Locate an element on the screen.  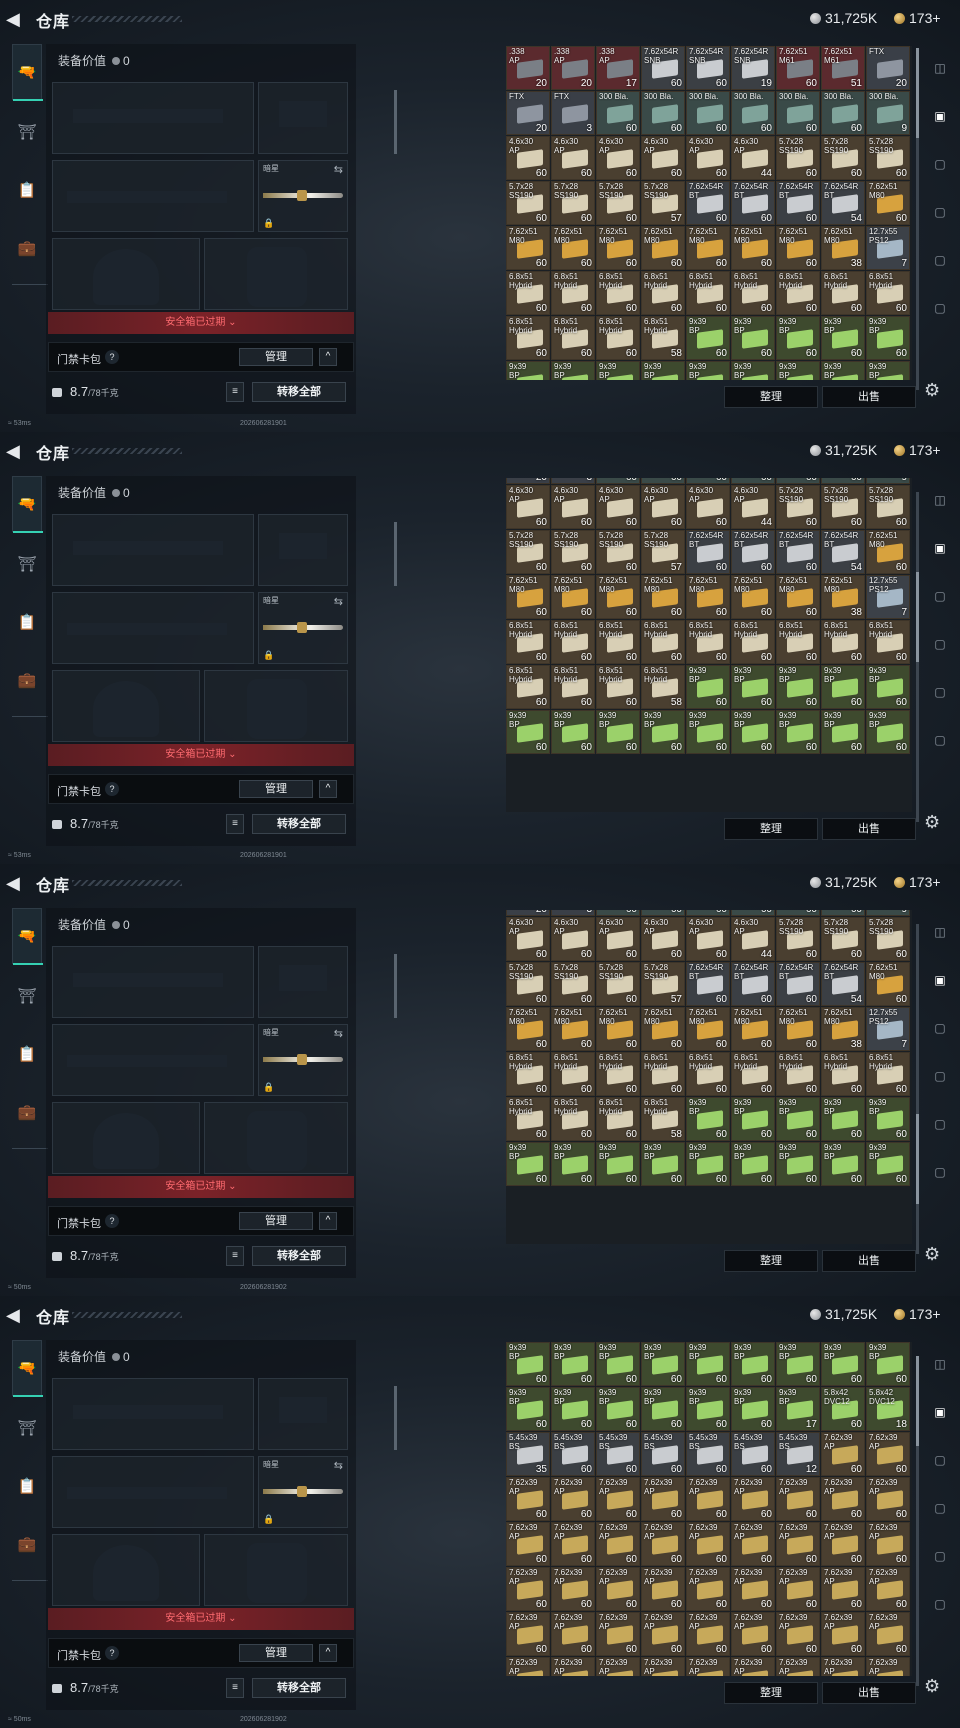
ammo-item: 4.6x30 AP 44 is located at coordinates (753, 158).